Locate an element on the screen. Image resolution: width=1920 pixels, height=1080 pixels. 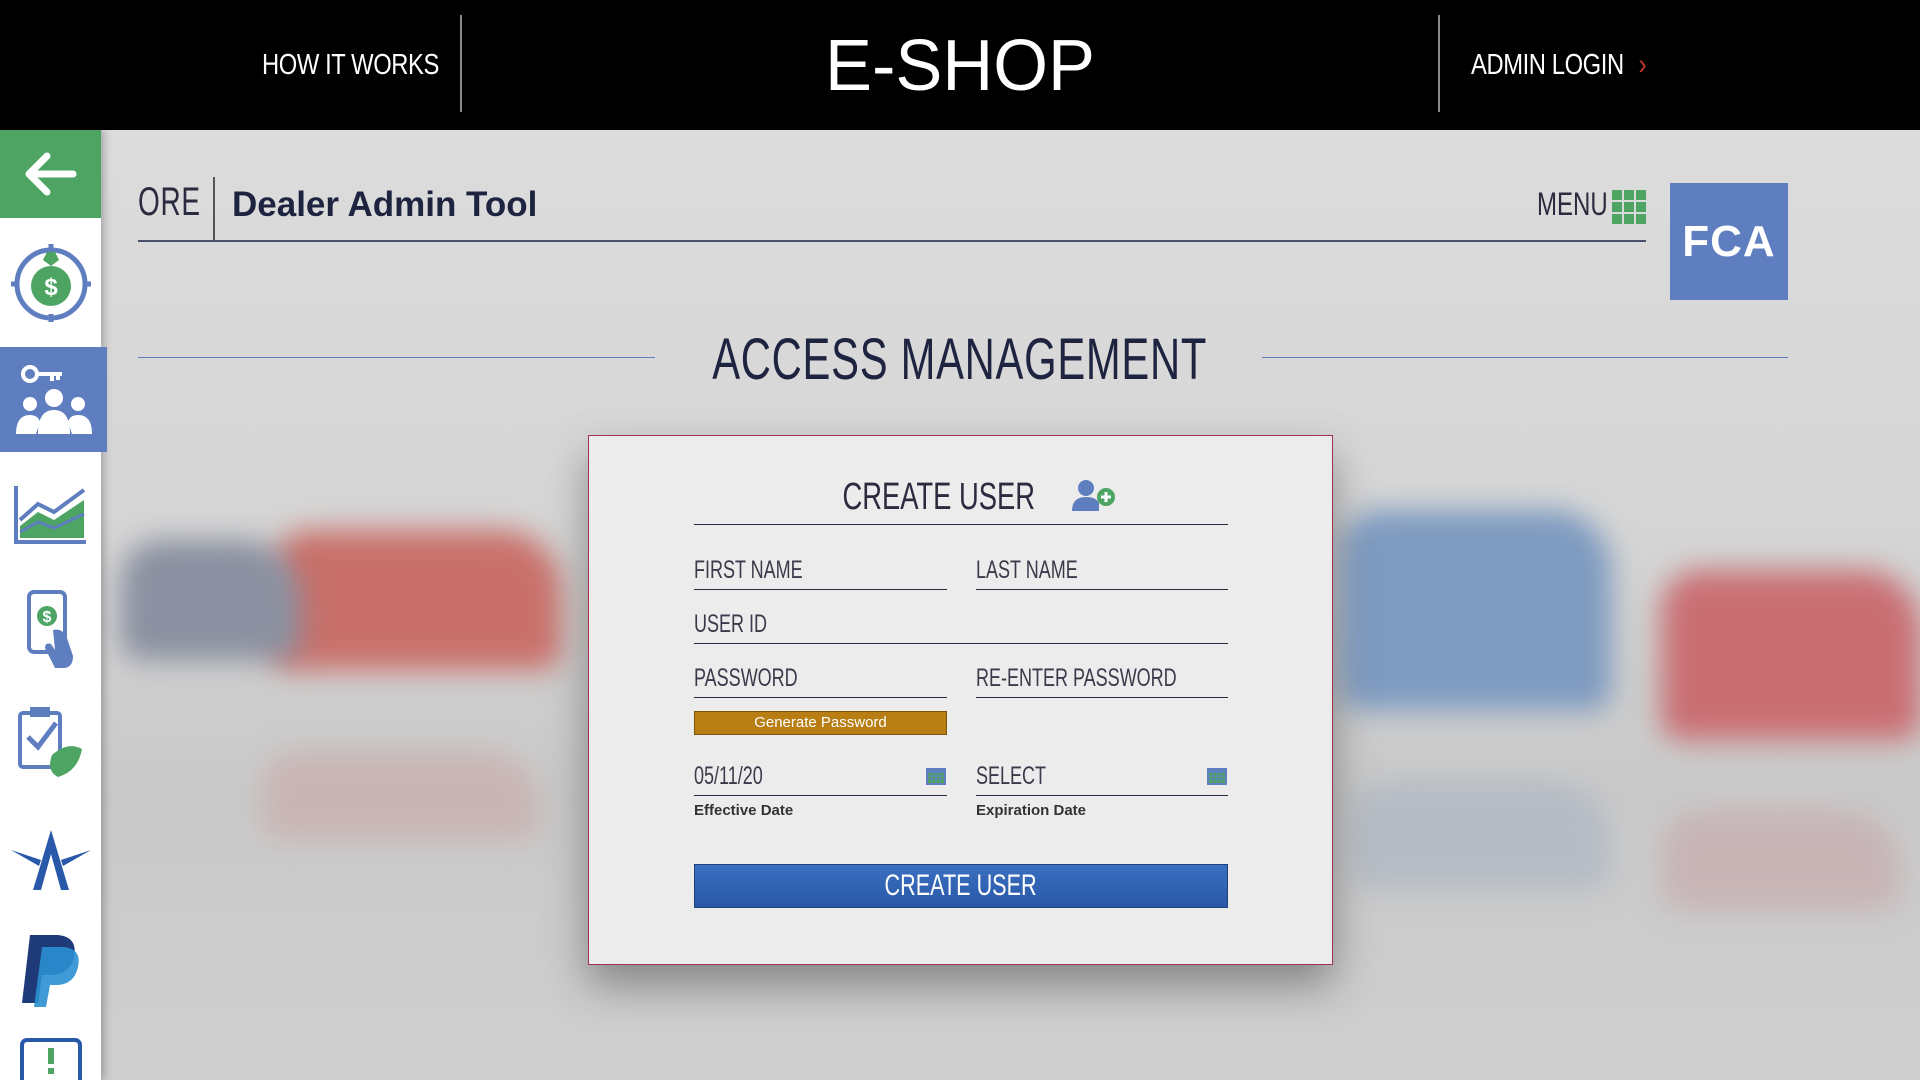
sidebar-item-alerts is located at coordinates (50, 1055).